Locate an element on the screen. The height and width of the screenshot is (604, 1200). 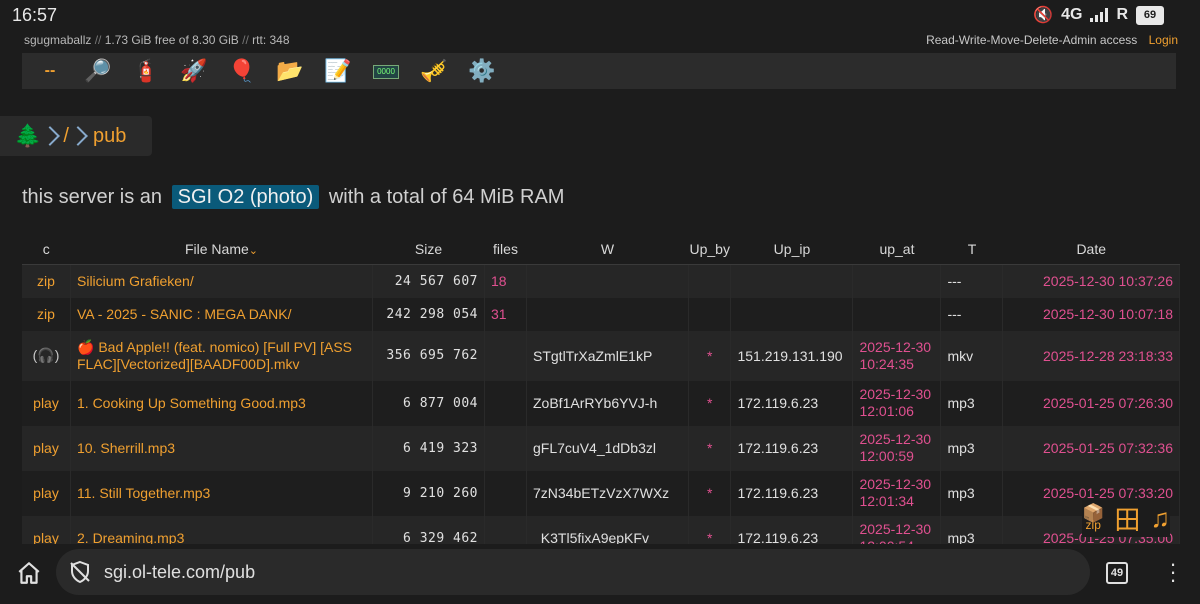
col-w: W is located at coordinates (607, 249).